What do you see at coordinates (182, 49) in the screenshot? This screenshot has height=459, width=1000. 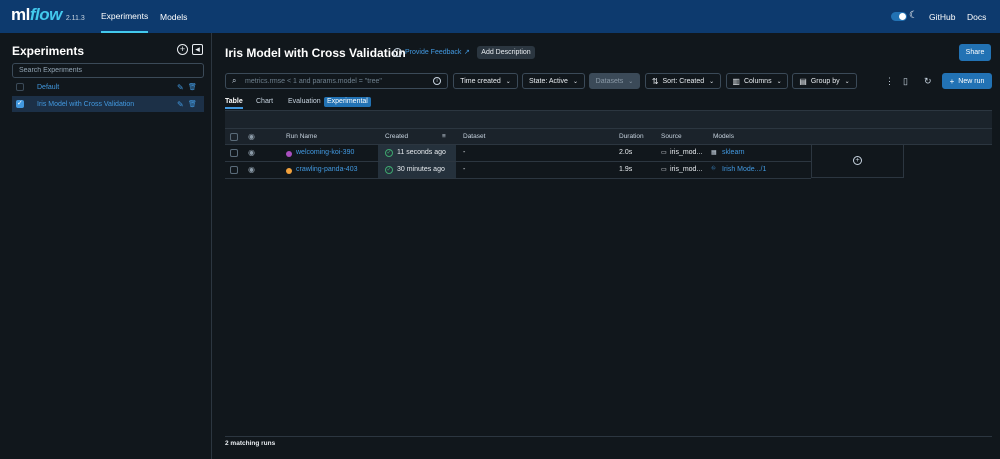 I see `add-experiment-icon: +` at bounding box center [182, 49].